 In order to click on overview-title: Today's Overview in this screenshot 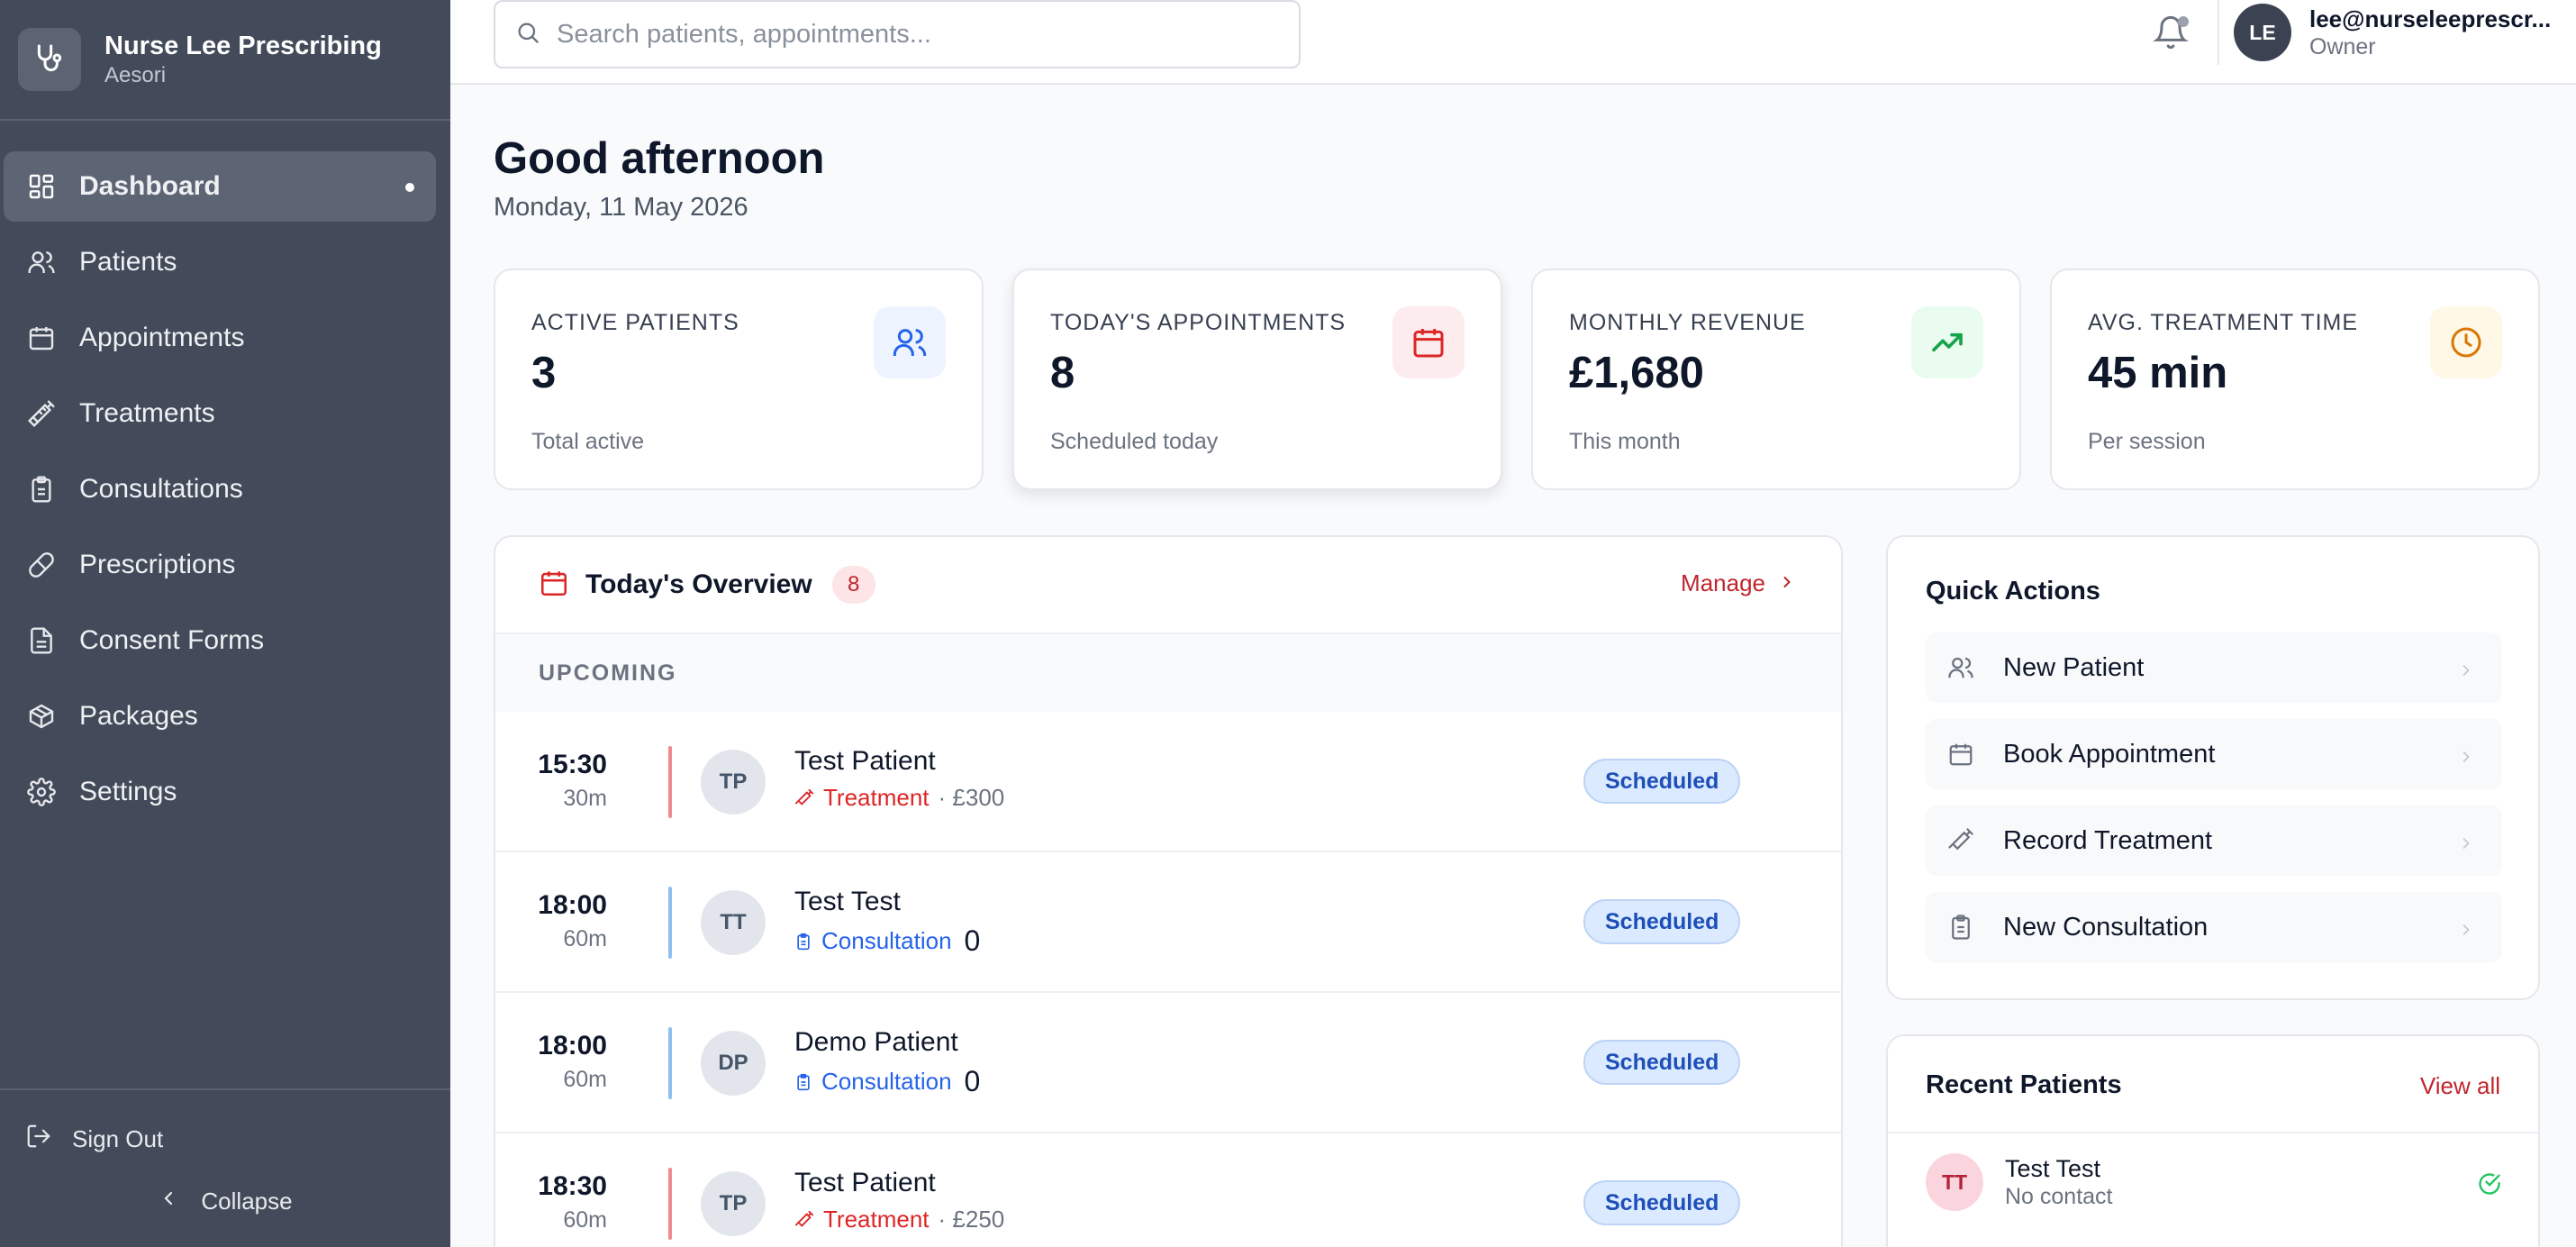, I will do `click(698, 584)`.